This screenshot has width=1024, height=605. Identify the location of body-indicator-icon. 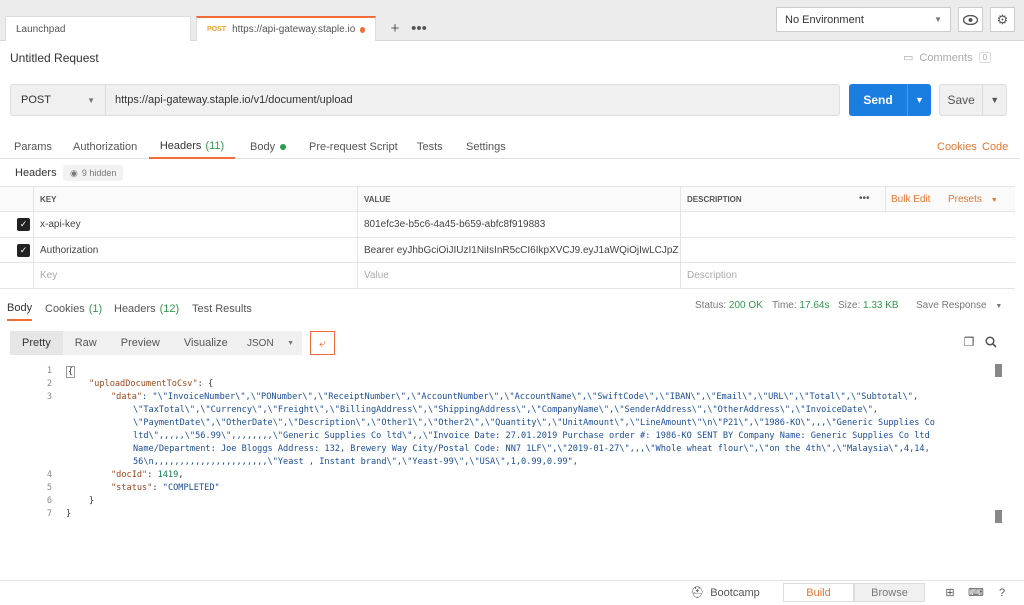
(283, 146).